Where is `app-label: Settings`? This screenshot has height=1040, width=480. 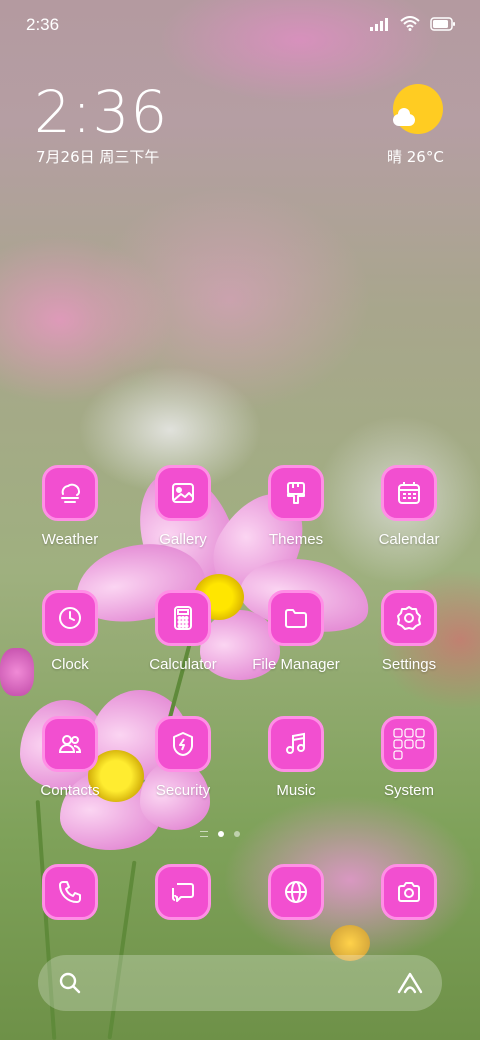 app-label: Settings is located at coordinates (409, 664).